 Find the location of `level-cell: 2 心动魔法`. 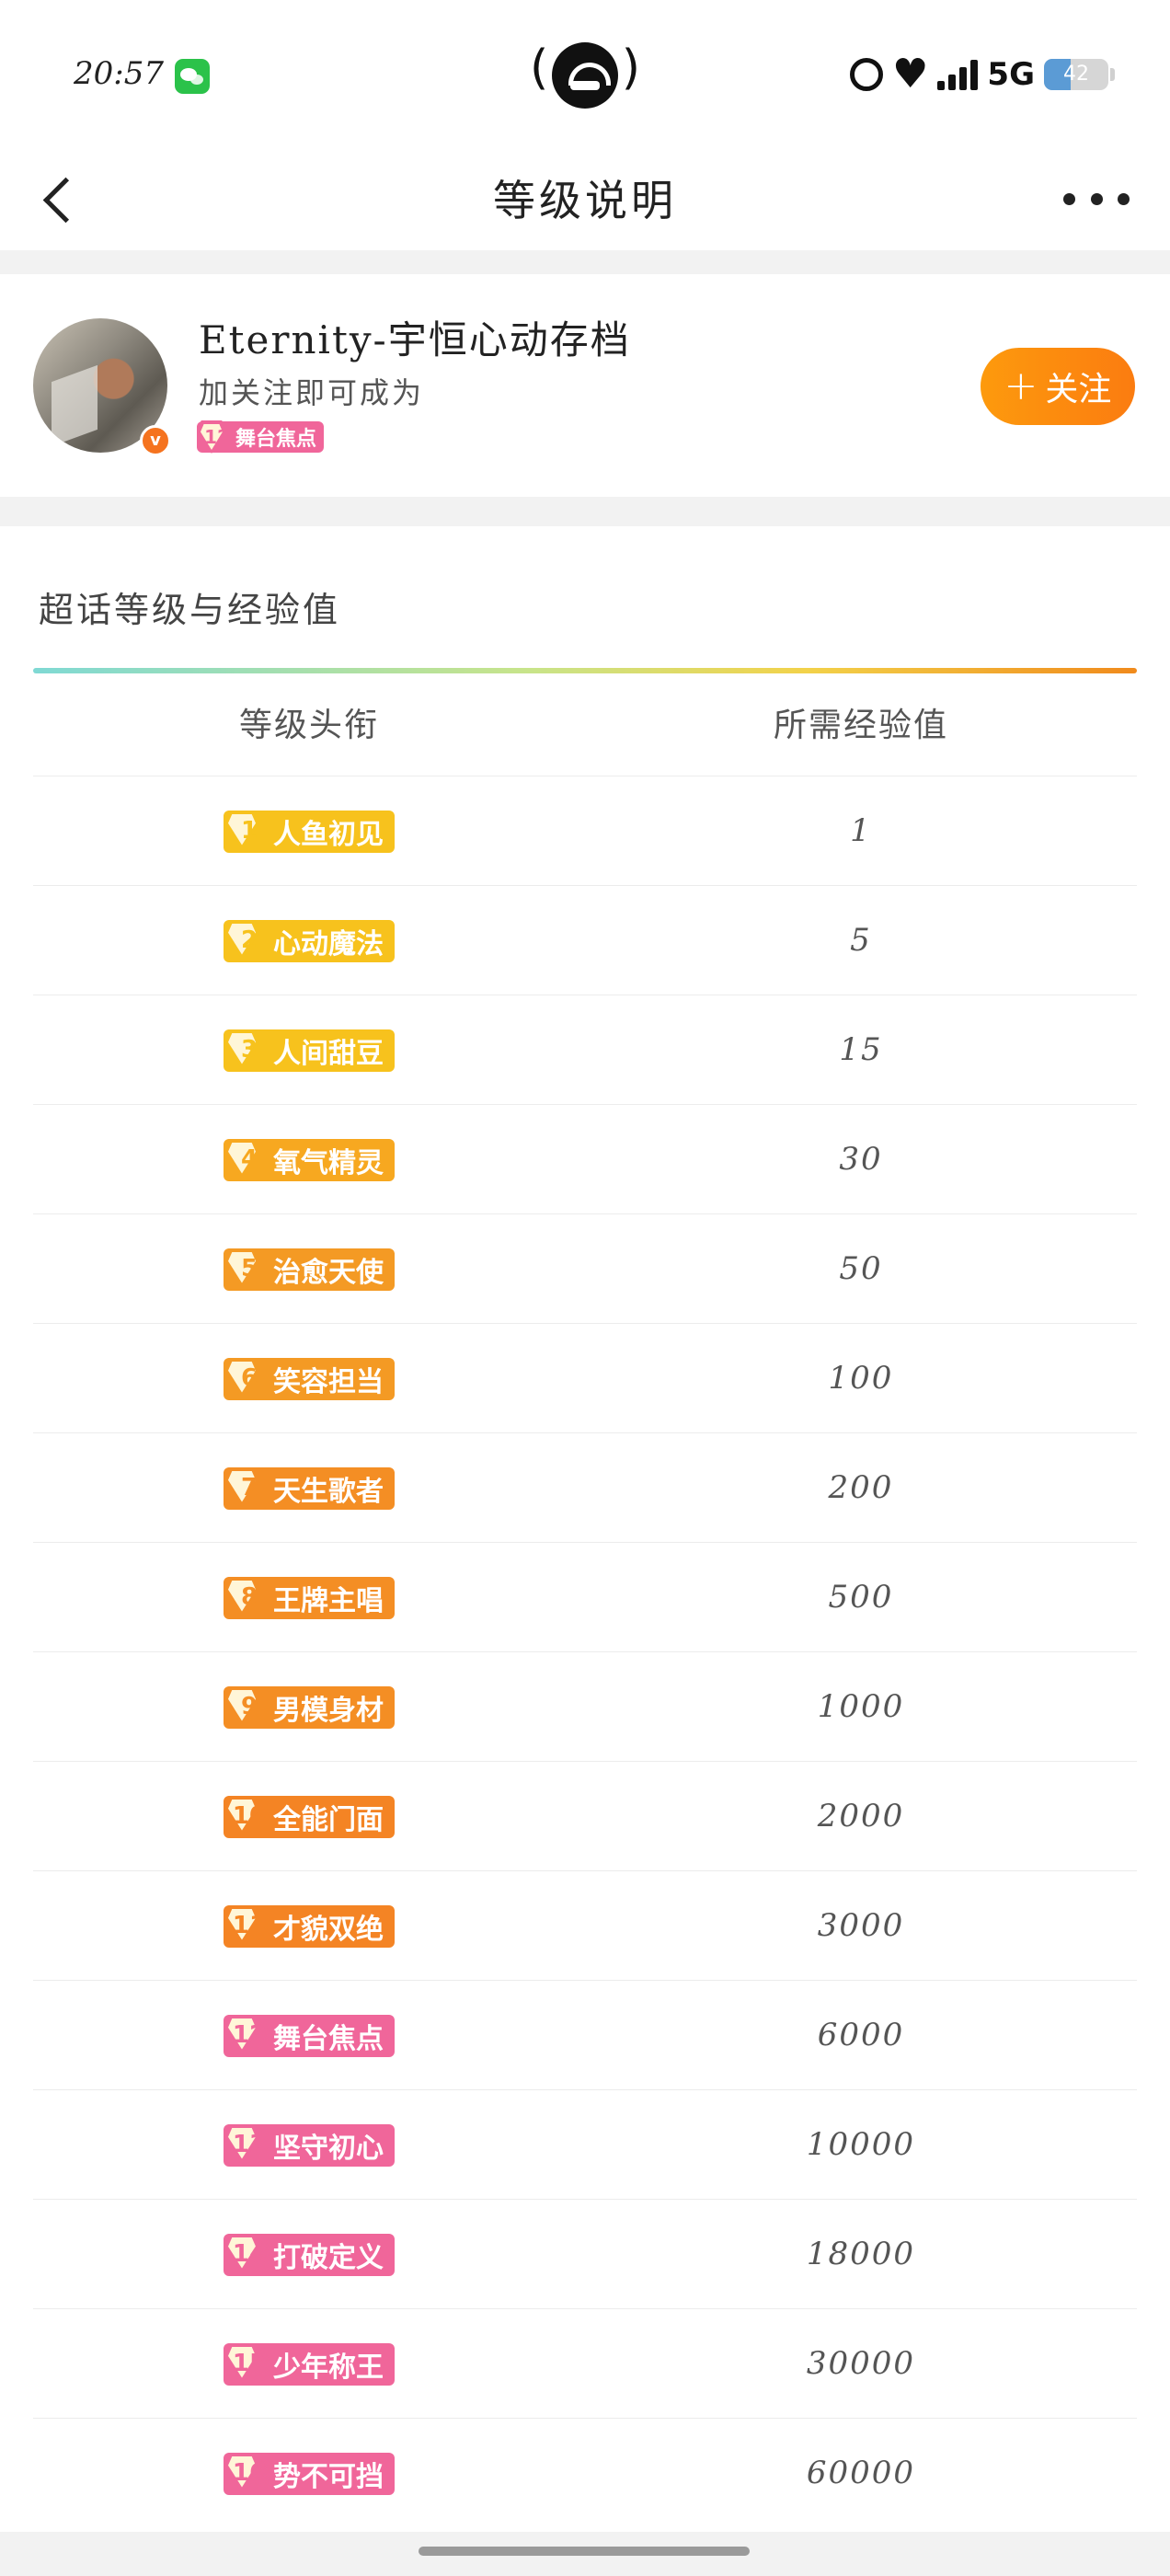

level-cell: 2 心动魔法 is located at coordinates (309, 940).